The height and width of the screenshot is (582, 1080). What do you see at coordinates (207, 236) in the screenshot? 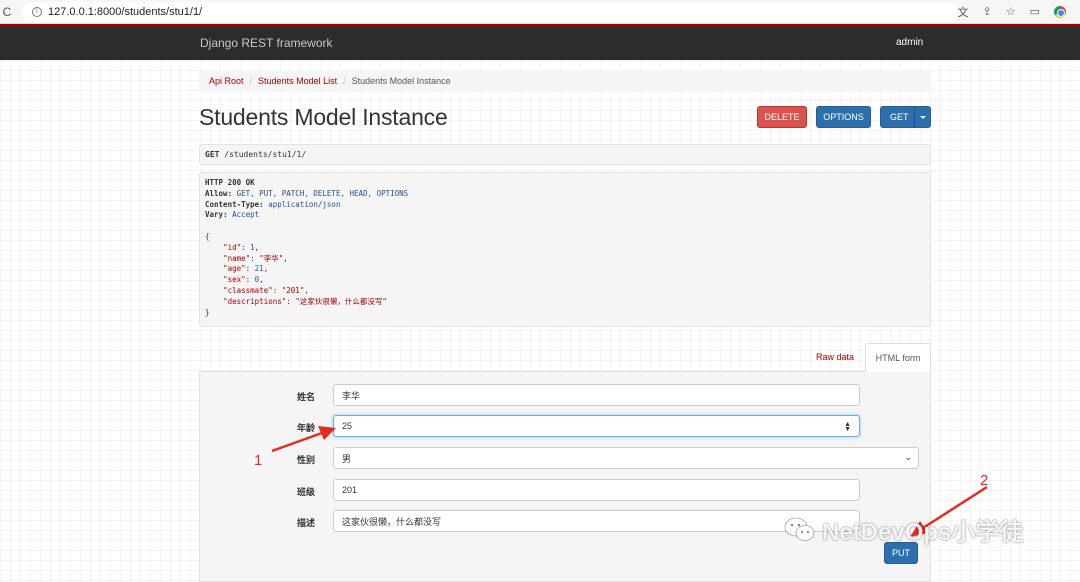
I see `json-open-brace: {` at bounding box center [207, 236].